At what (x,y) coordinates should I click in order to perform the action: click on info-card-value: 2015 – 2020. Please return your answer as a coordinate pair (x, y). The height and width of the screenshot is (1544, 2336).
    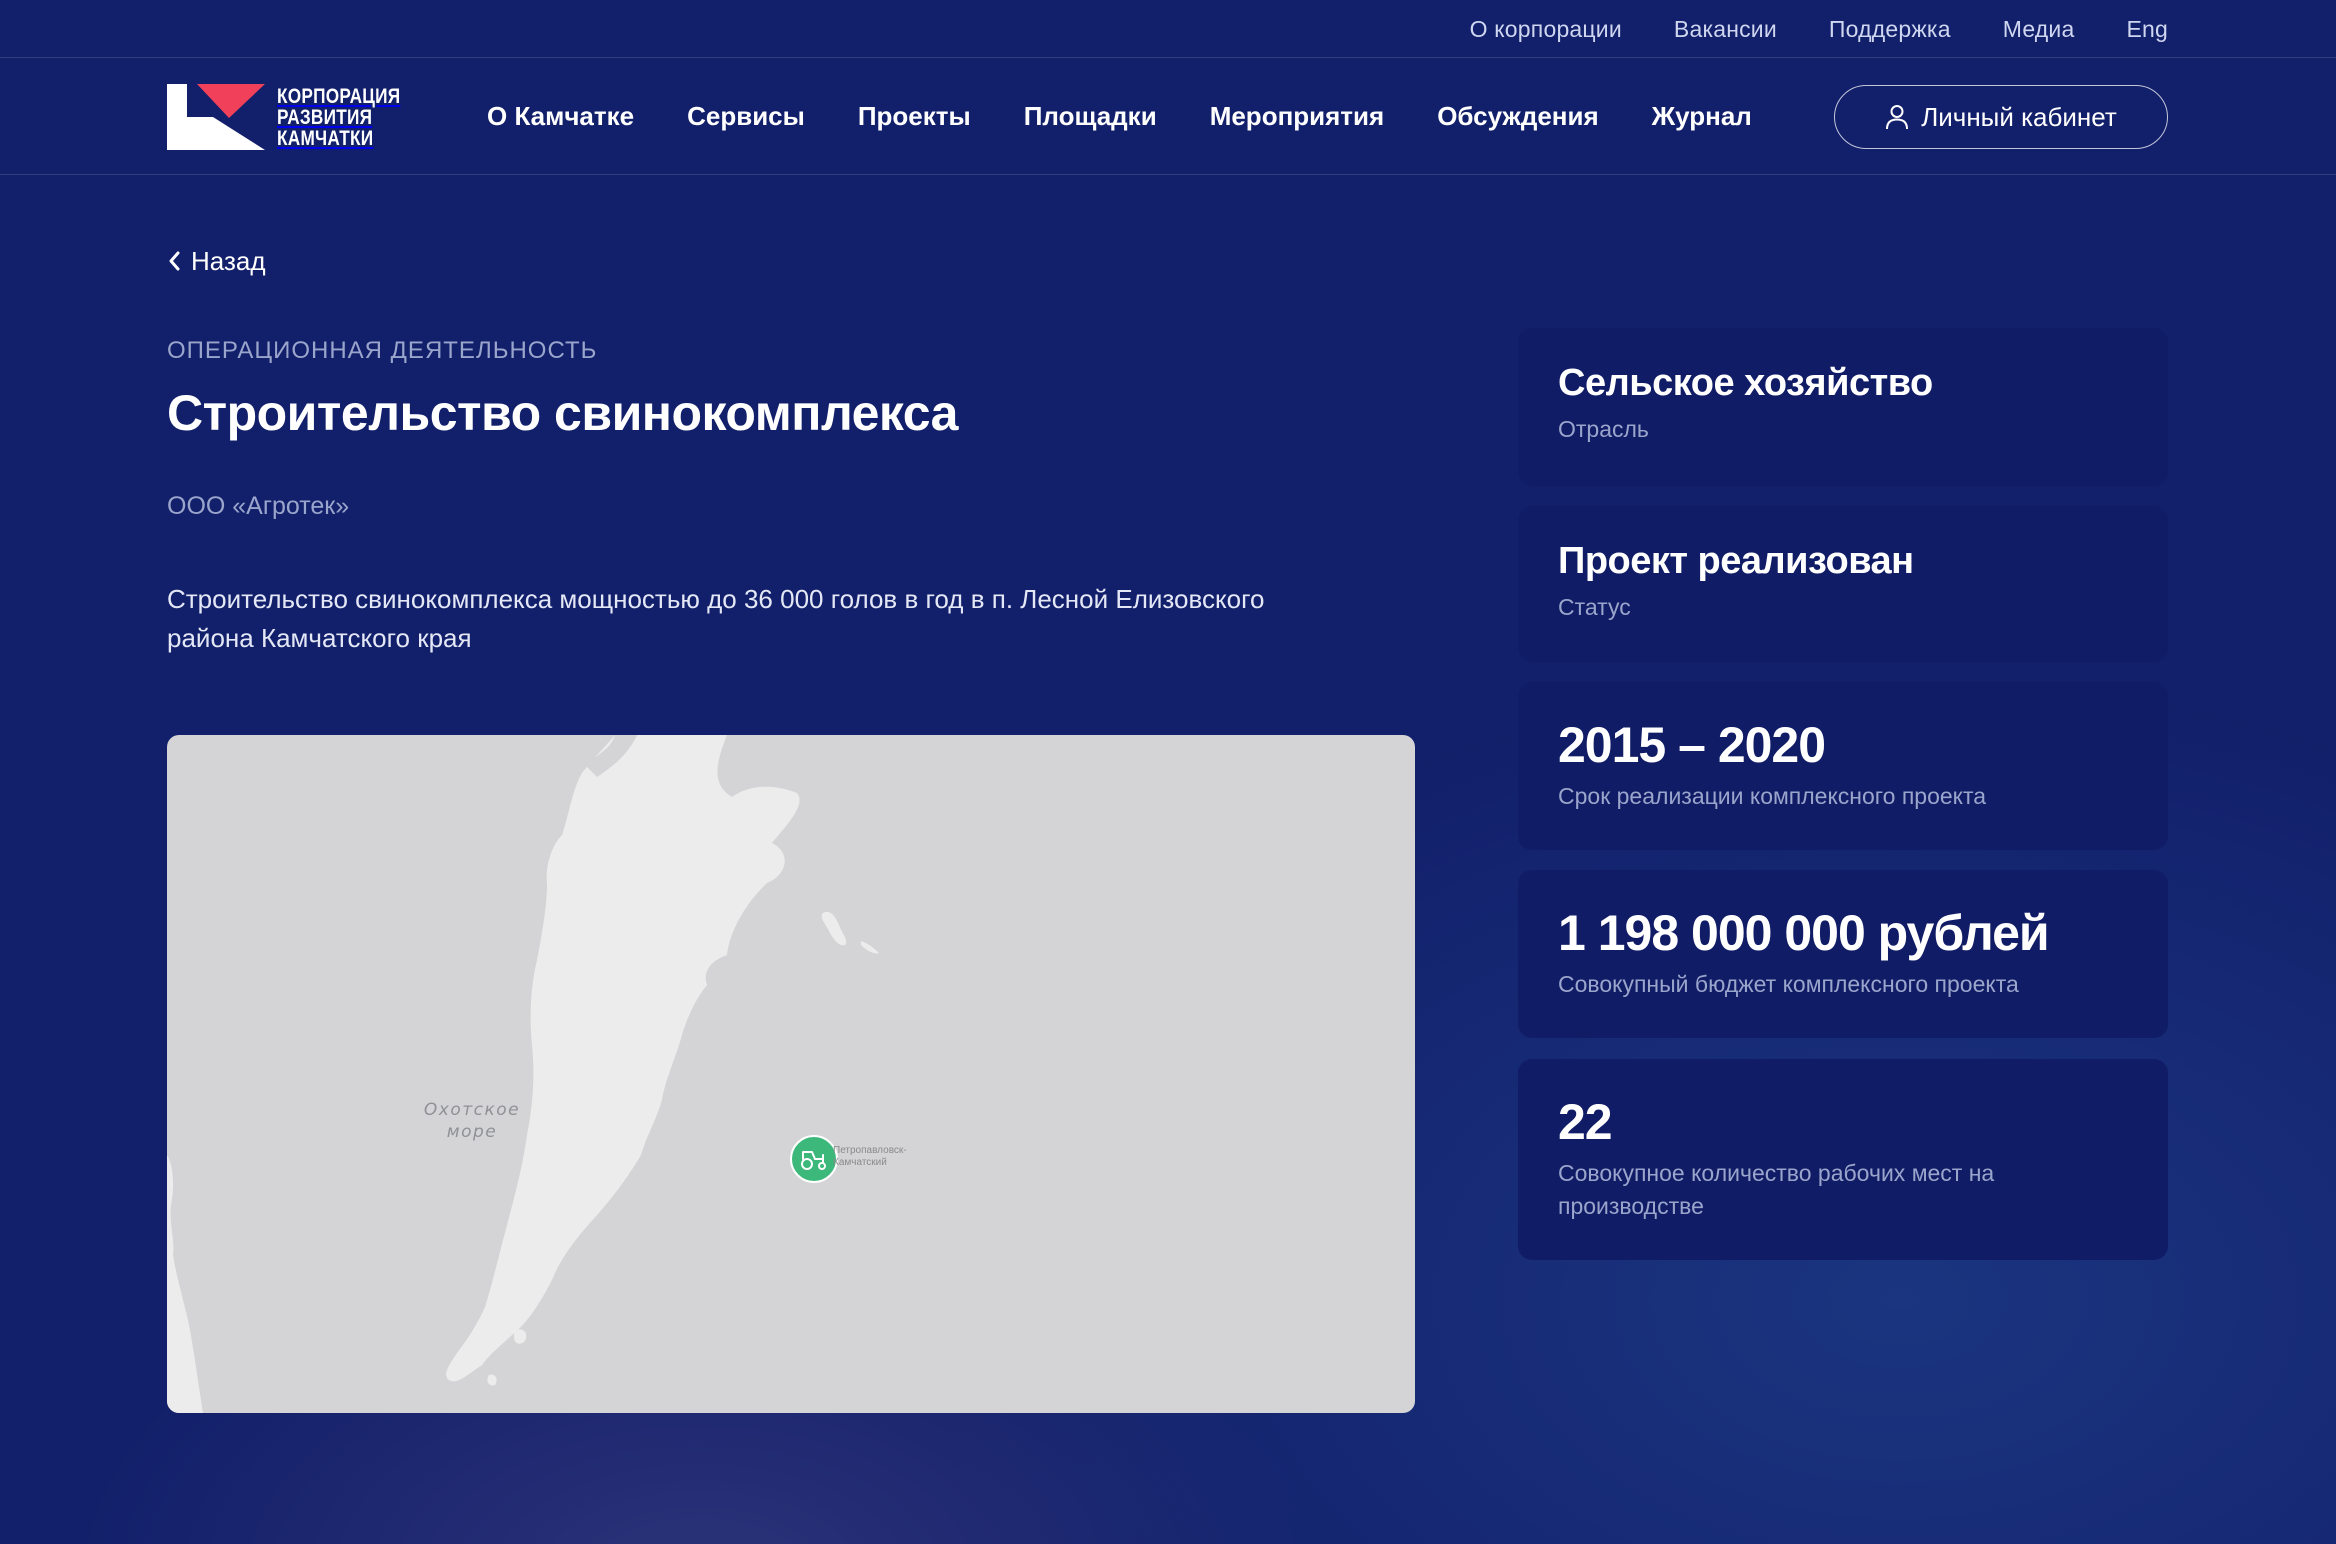
    Looking at the image, I should click on (1692, 745).